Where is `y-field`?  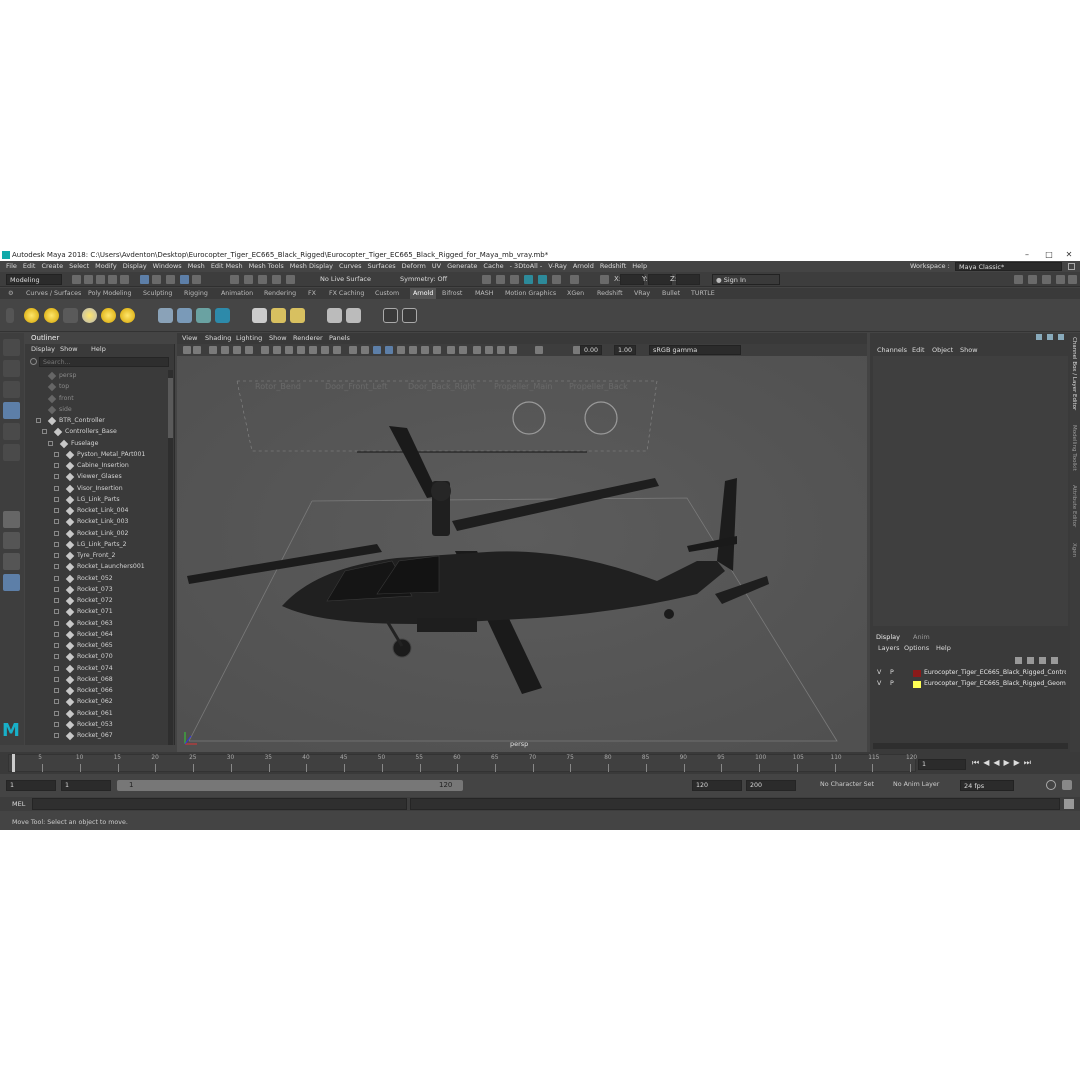 y-field is located at coordinates (660, 279).